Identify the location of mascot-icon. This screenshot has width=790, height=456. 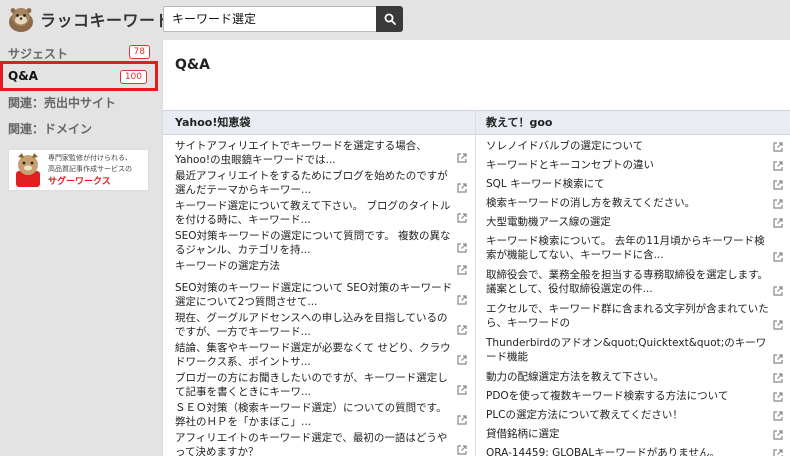
(28, 170).